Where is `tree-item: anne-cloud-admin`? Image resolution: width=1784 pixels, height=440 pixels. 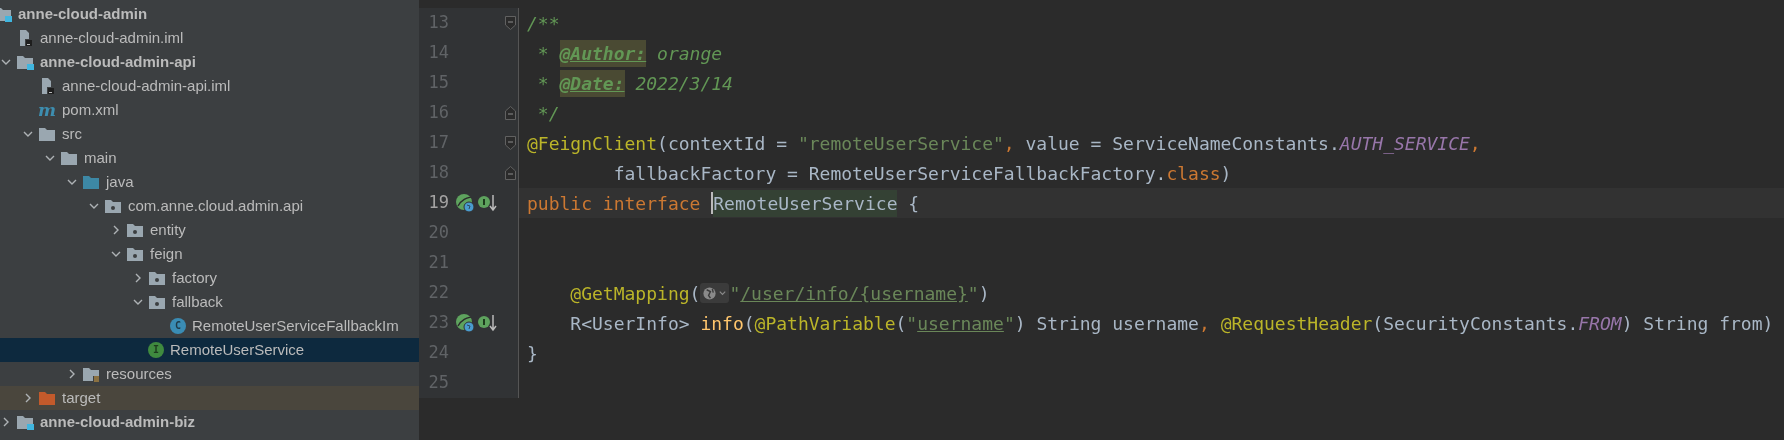 tree-item: anne-cloud-admin is located at coordinates (209, 14).